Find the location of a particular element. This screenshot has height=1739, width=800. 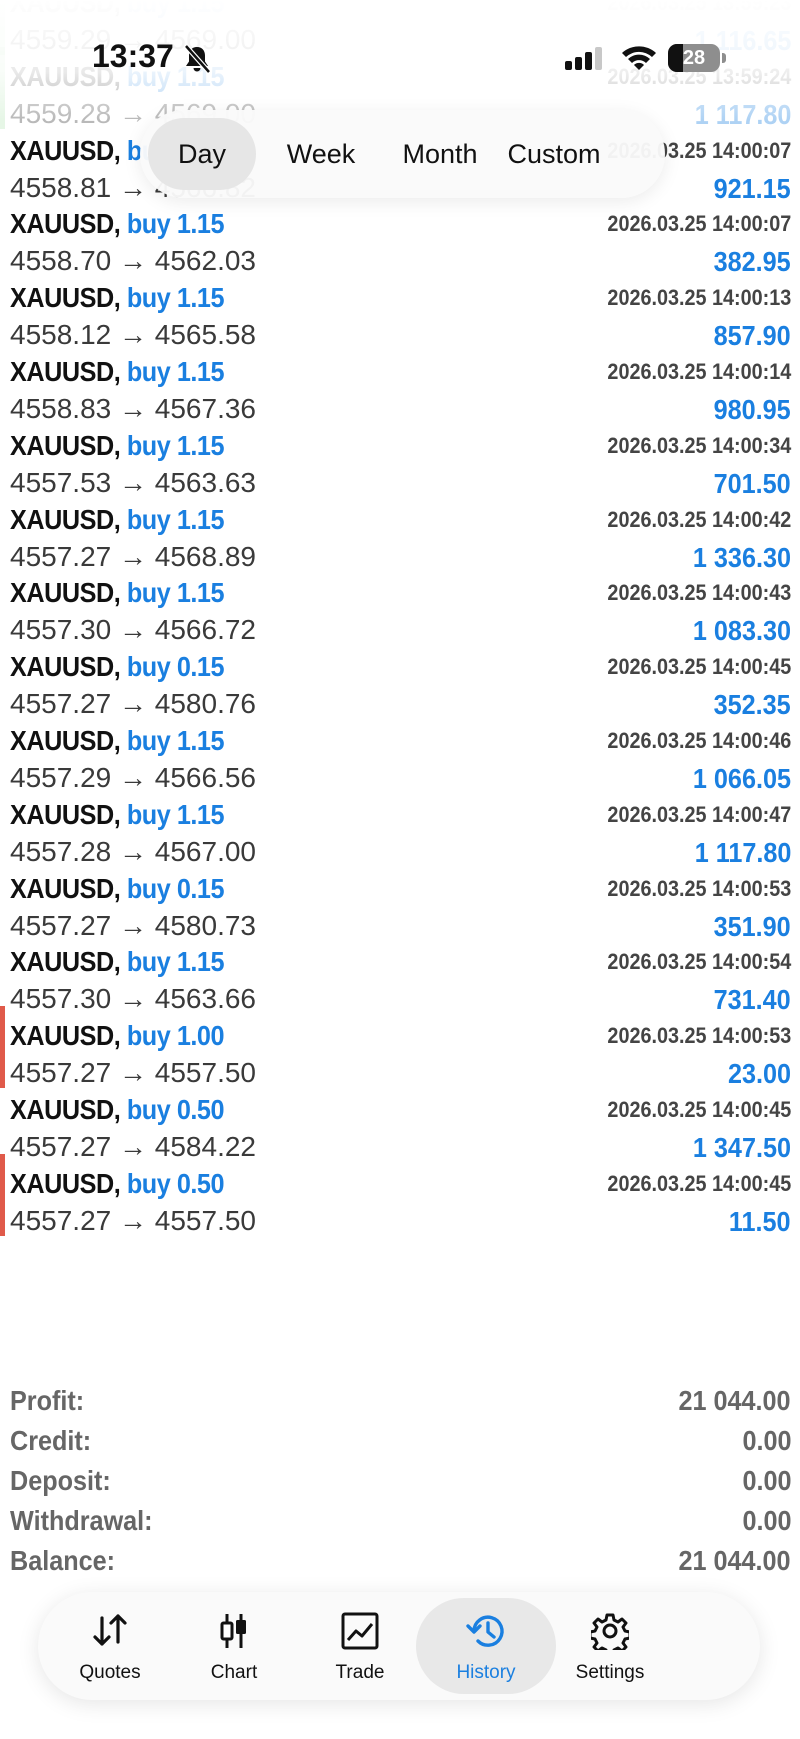

gear-icon is located at coordinates (610, 1634).